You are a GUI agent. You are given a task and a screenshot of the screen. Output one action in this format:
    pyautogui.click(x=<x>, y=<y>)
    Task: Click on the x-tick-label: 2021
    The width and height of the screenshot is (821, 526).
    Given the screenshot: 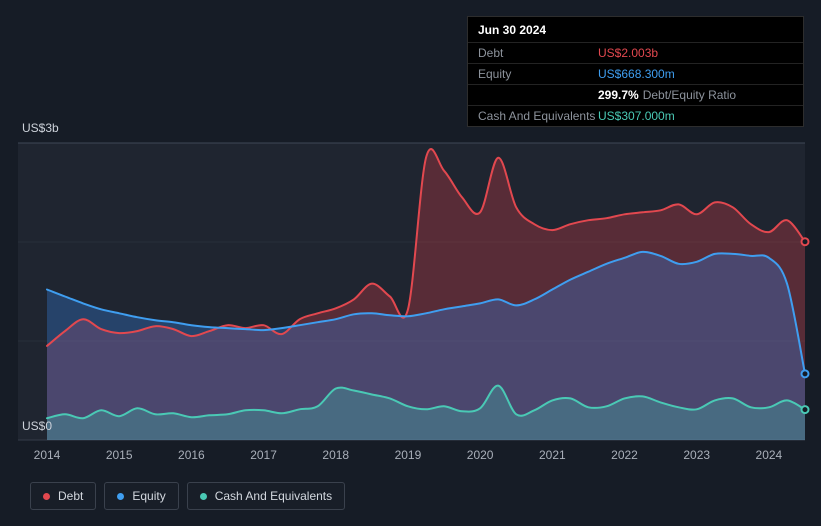 What is the action you would take?
    pyautogui.click(x=552, y=455)
    